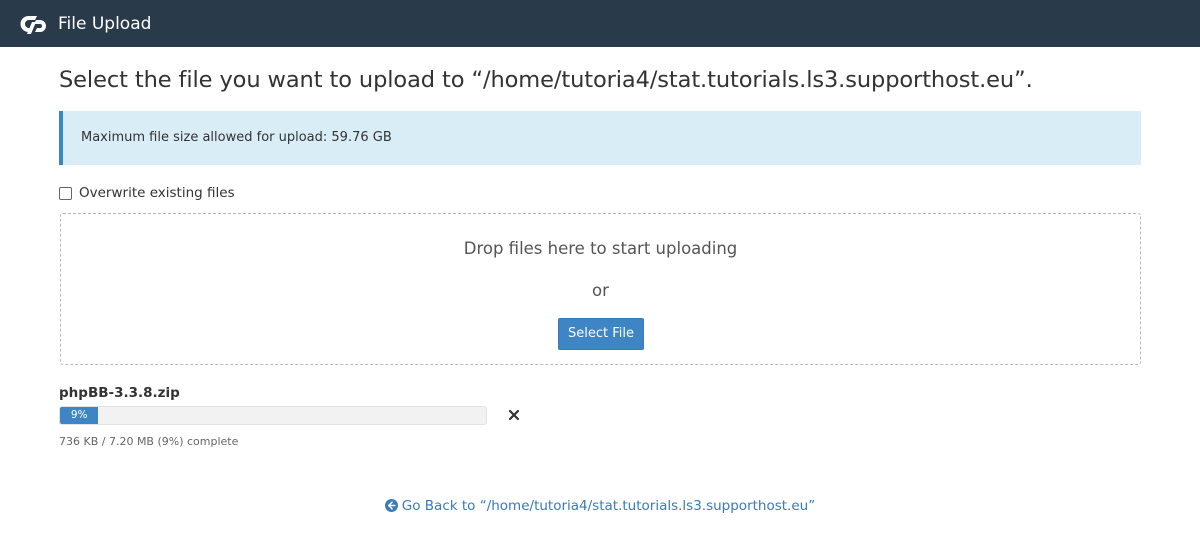 Image resolution: width=1200 pixels, height=545 pixels. I want to click on top-header: File Upload, so click(600, 23).